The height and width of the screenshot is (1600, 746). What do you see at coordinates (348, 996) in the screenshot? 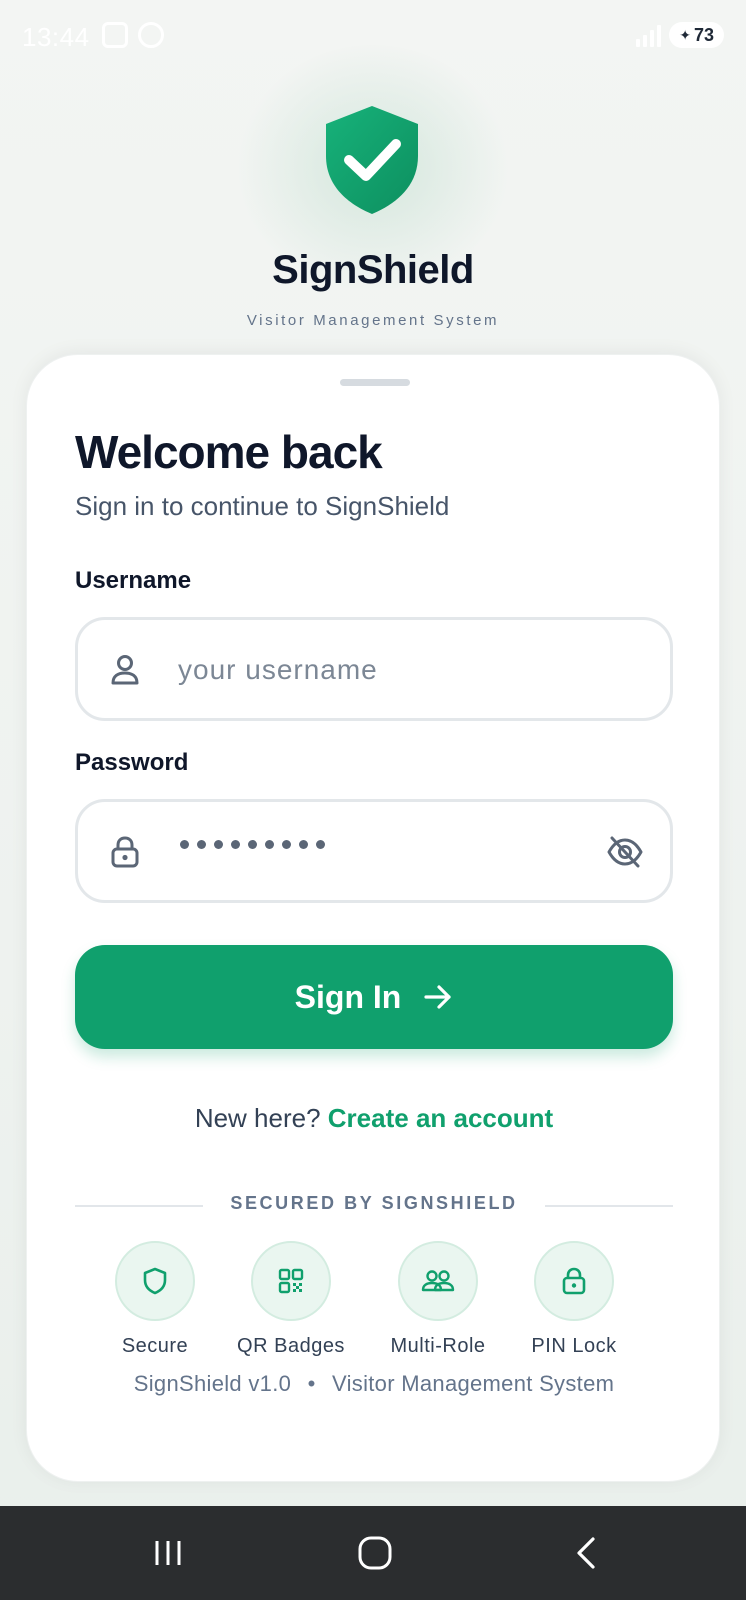
I see `sign-in-label: Sign In` at bounding box center [348, 996].